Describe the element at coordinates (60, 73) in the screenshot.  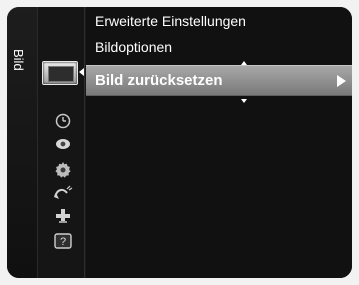
I see `picture-icon` at that location.